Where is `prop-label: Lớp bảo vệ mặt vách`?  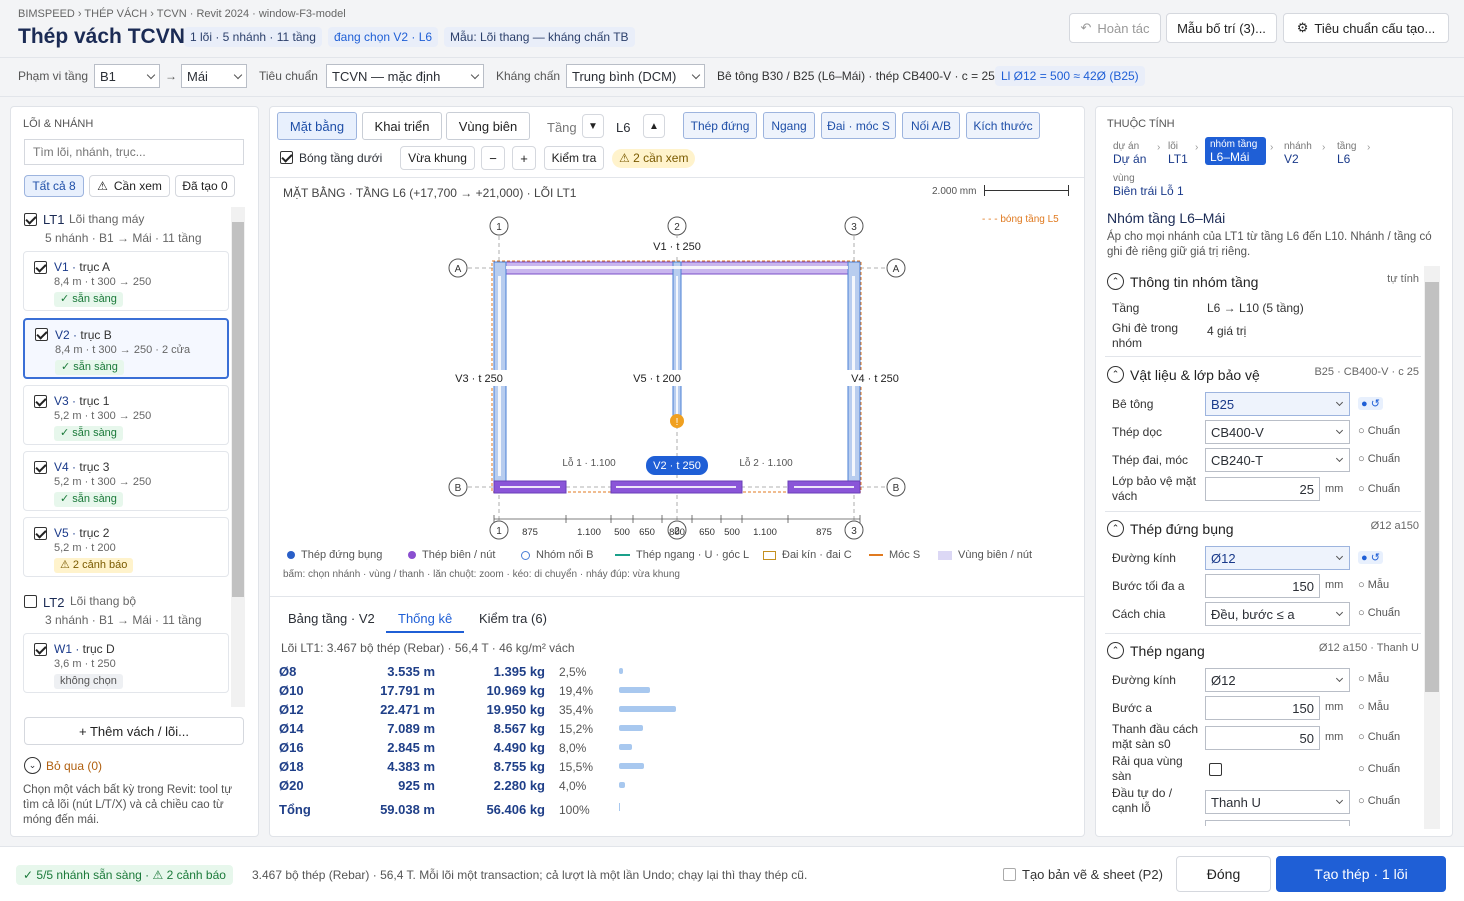
prop-label: Lớp bảo vệ mặt vách is located at coordinates (1154, 488).